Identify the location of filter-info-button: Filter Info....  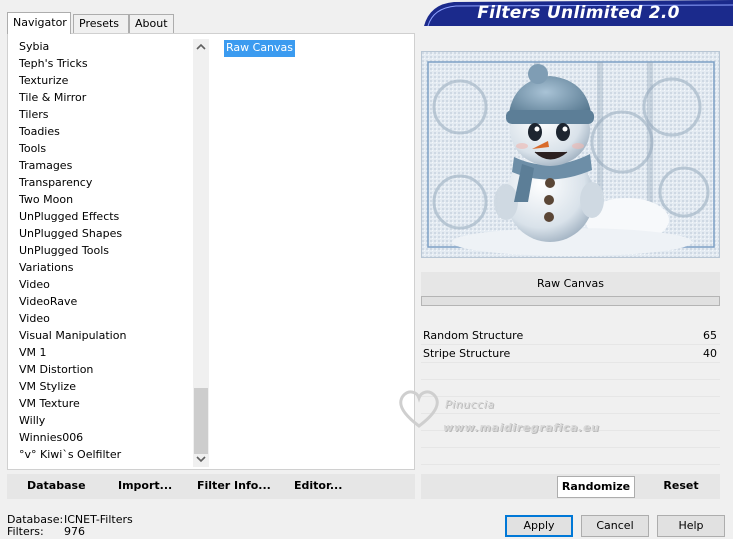
(234, 485).